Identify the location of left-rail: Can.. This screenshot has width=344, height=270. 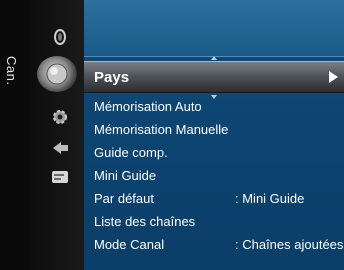
(14, 135).